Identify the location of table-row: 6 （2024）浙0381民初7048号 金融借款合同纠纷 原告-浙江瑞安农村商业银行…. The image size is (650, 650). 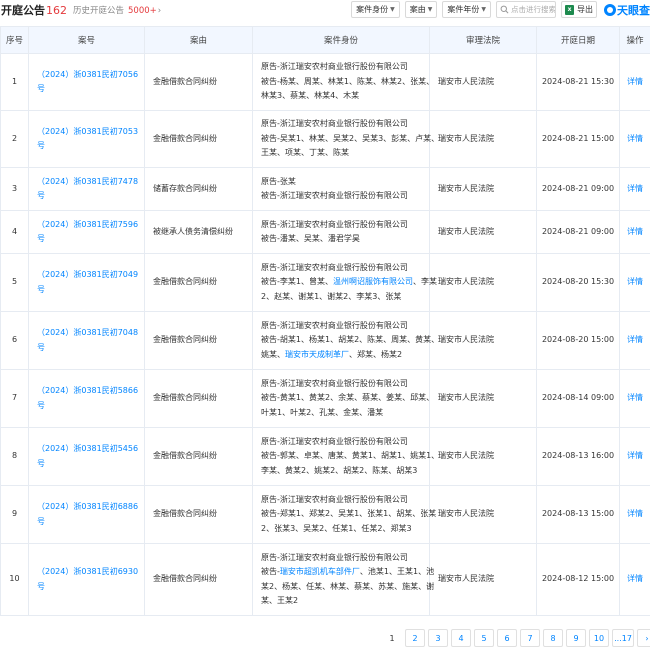
(325, 340).